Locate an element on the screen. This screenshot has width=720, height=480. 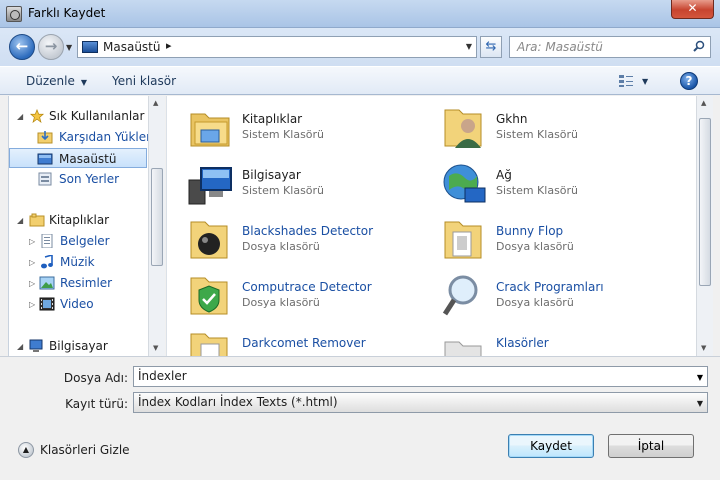
help-icon: ? is located at coordinates (689, 81).